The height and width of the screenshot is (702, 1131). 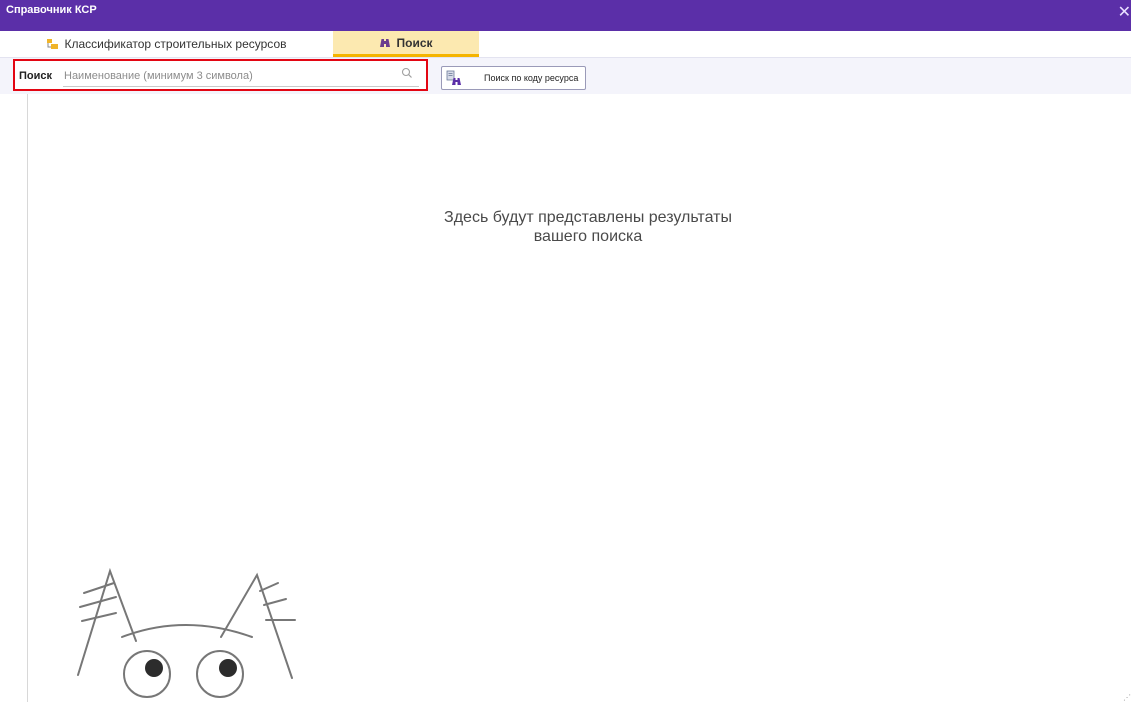 What do you see at coordinates (53, 44) in the screenshot?
I see `folder-tree-icon` at bounding box center [53, 44].